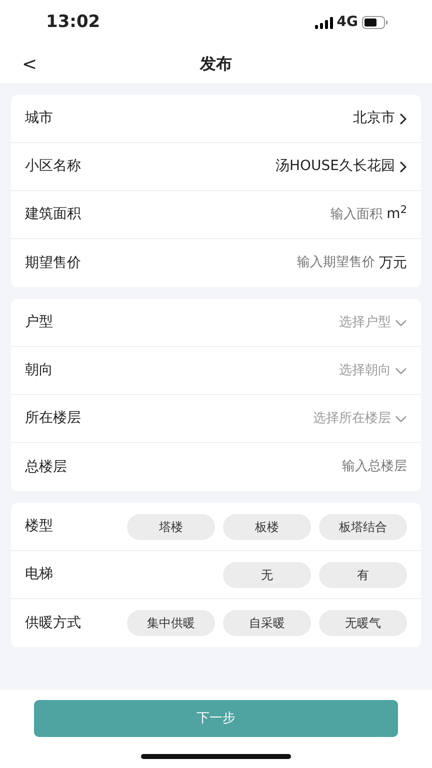 Image resolution: width=432 pixels, height=768 pixels. I want to click on field-label: 供暖方式, so click(53, 623).